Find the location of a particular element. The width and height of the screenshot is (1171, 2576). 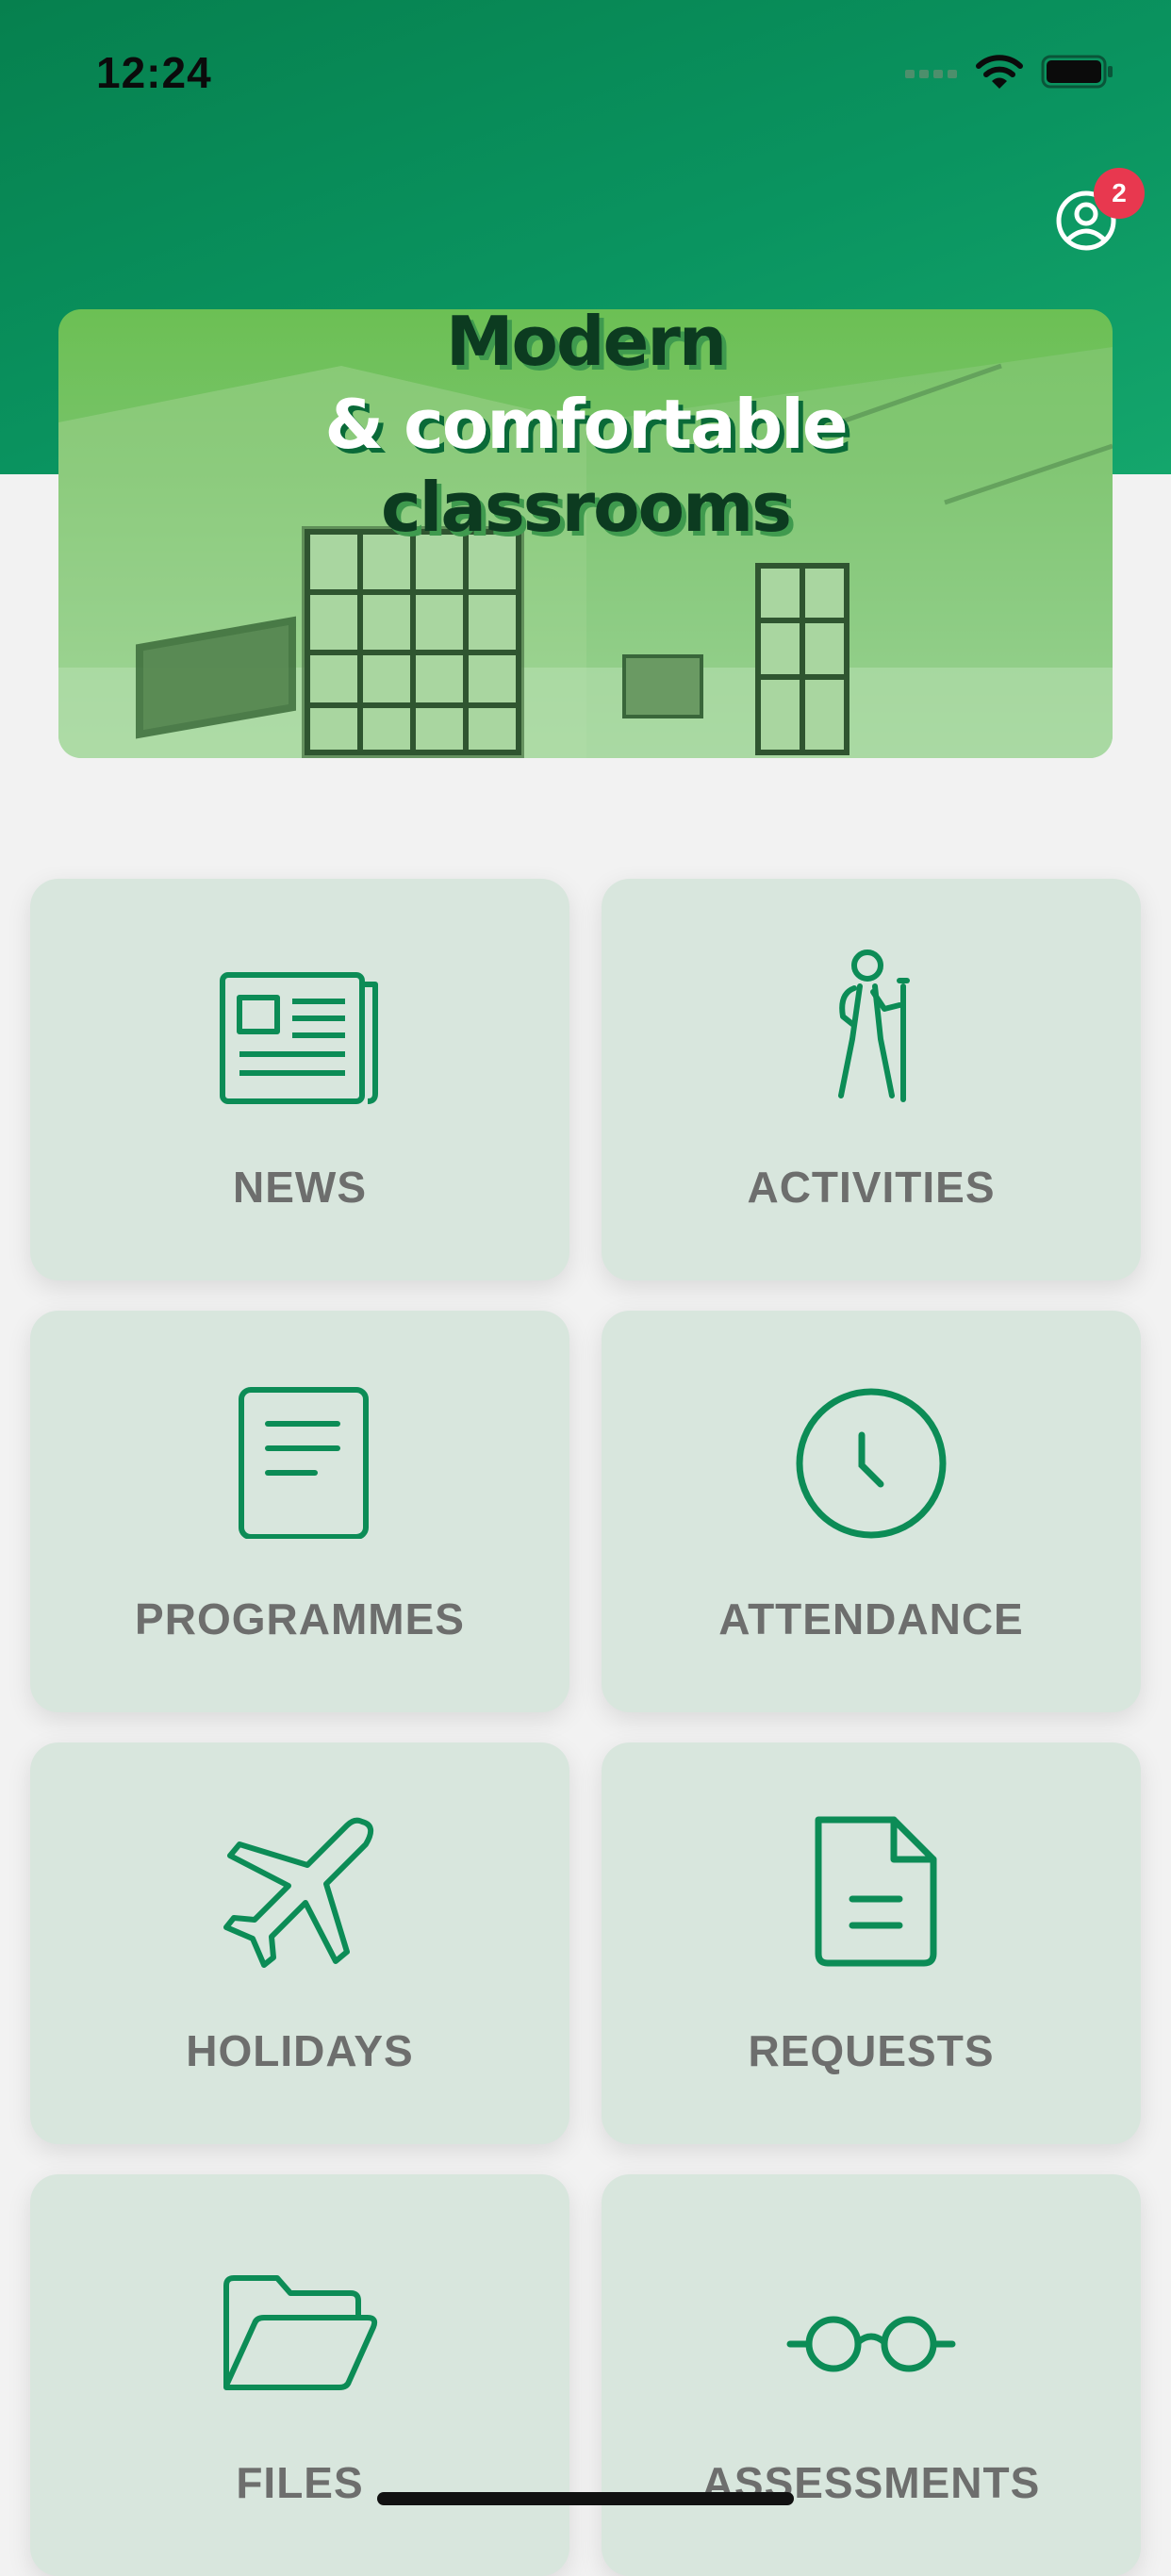

tile-assessments: ASSESSMENTS is located at coordinates (871, 2375).